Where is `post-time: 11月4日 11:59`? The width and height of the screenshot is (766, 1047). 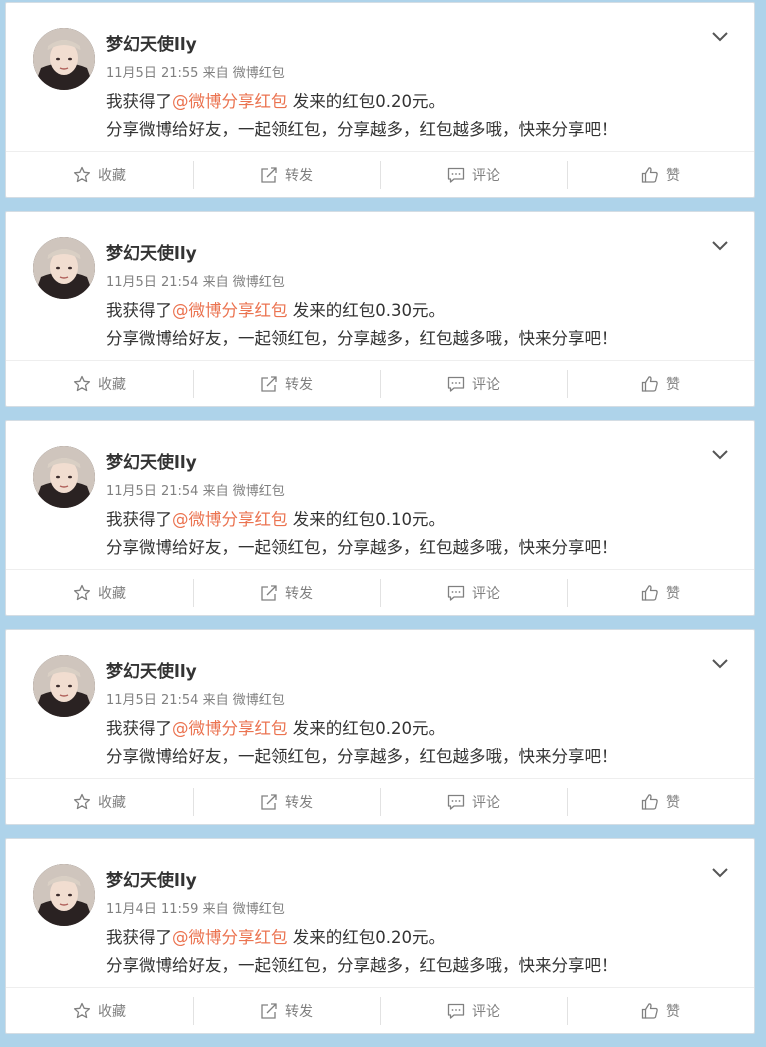 post-time: 11月4日 11:59 is located at coordinates (152, 909).